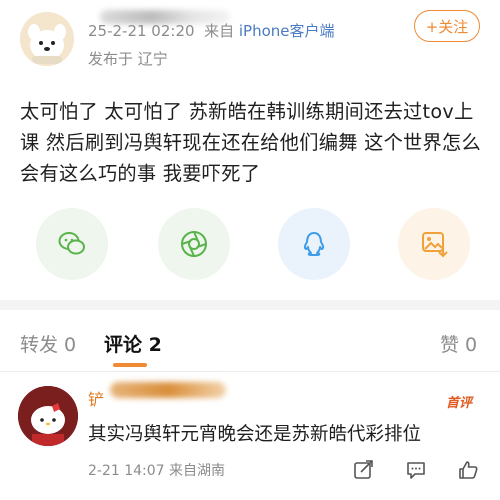  Describe the element at coordinates (130, 365) in the screenshot. I see `active-tab-indicator` at that location.